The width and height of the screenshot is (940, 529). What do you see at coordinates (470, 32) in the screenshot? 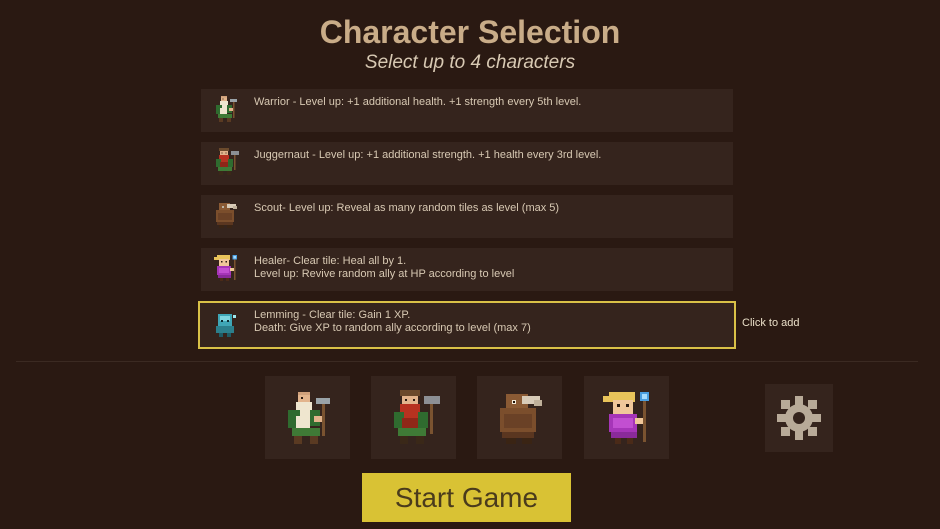
I see `page-title: Character Selection` at bounding box center [470, 32].